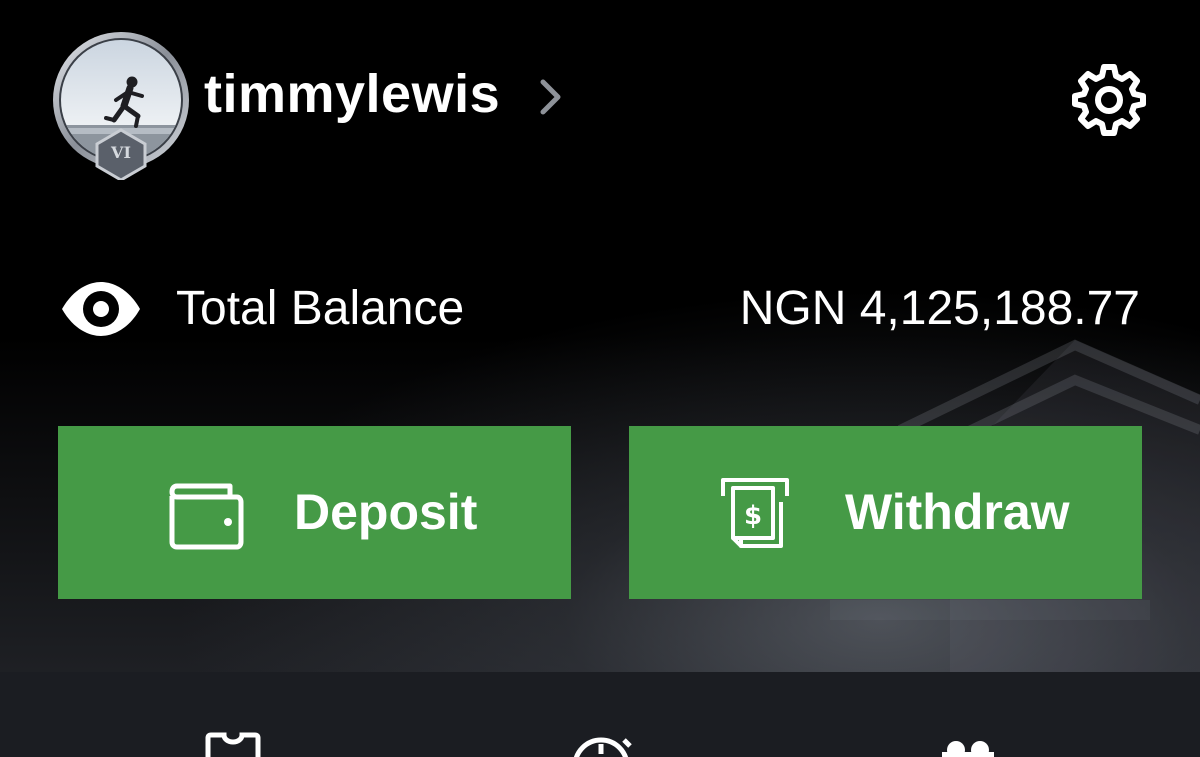  What do you see at coordinates (551, 97) in the screenshot?
I see `chevron-right-icon` at bounding box center [551, 97].